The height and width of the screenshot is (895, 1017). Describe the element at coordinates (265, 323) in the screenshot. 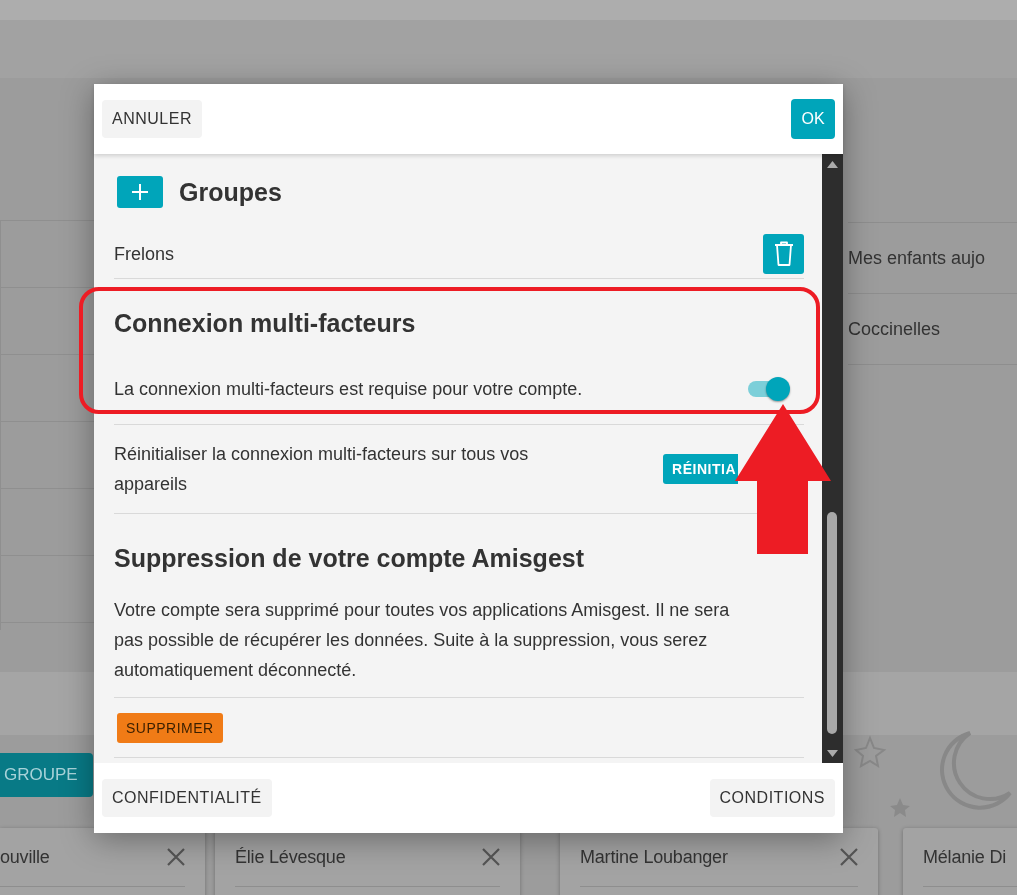

I see `section-heading: Connexion multi-facteurs` at that location.